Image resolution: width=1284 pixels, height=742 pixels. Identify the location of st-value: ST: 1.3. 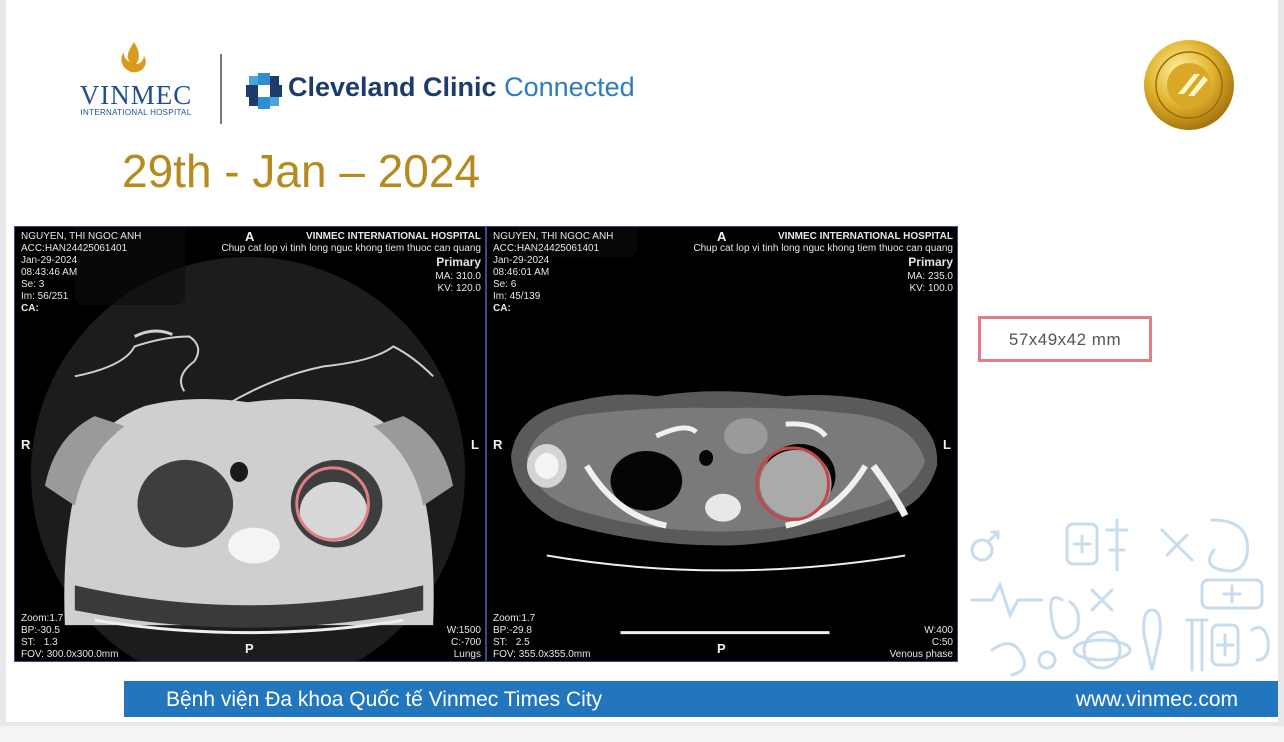
(39, 642).